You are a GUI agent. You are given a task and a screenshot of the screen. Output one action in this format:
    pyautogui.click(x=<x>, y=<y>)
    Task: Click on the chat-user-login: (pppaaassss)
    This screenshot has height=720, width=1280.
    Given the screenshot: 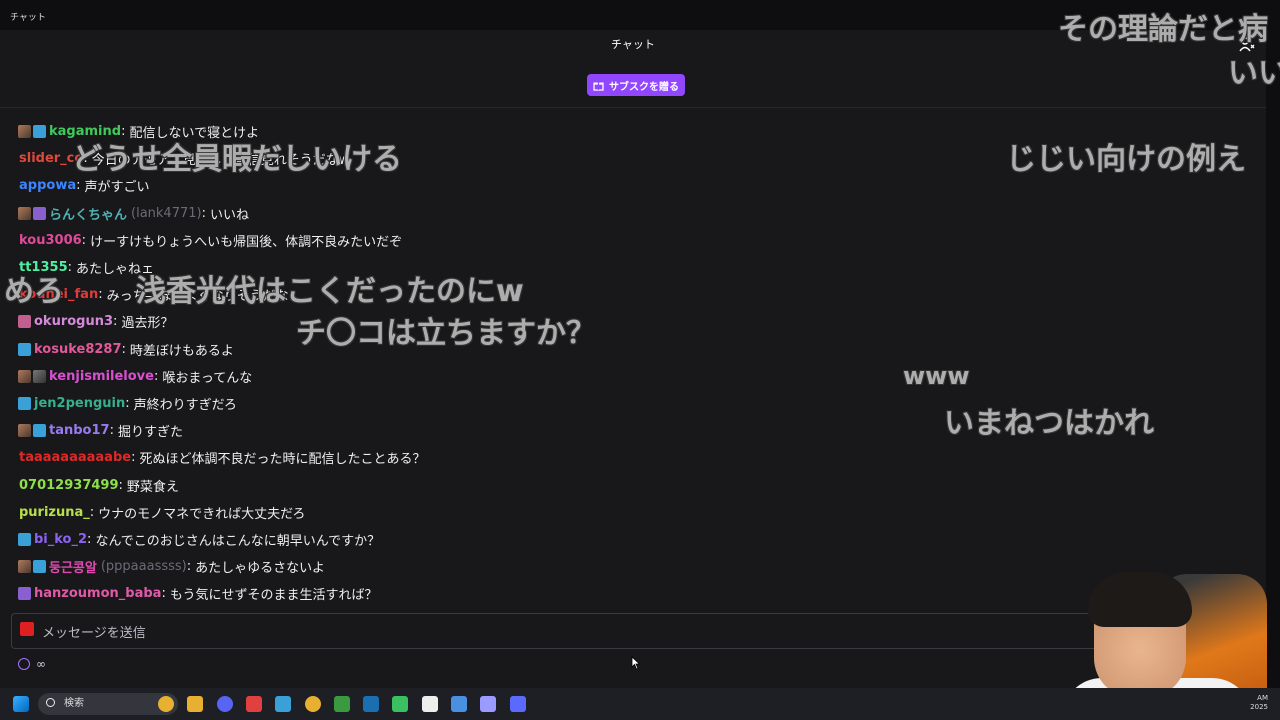 What is the action you would take?
    pyautogui.click(x=143, y=567)
    